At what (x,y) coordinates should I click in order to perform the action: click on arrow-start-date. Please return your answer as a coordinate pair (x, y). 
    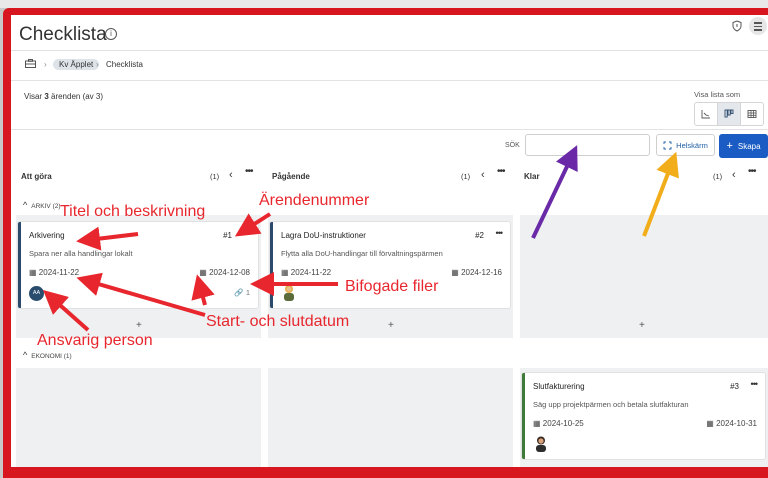
    Looking at the image, I should click on (141, 294).